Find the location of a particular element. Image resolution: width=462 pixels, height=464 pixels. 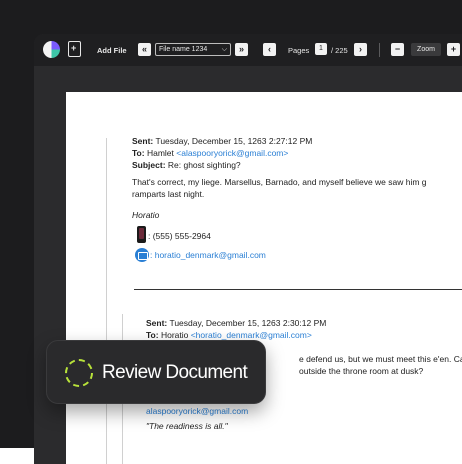

last-file-button: » is located at coordinates (241, 49).